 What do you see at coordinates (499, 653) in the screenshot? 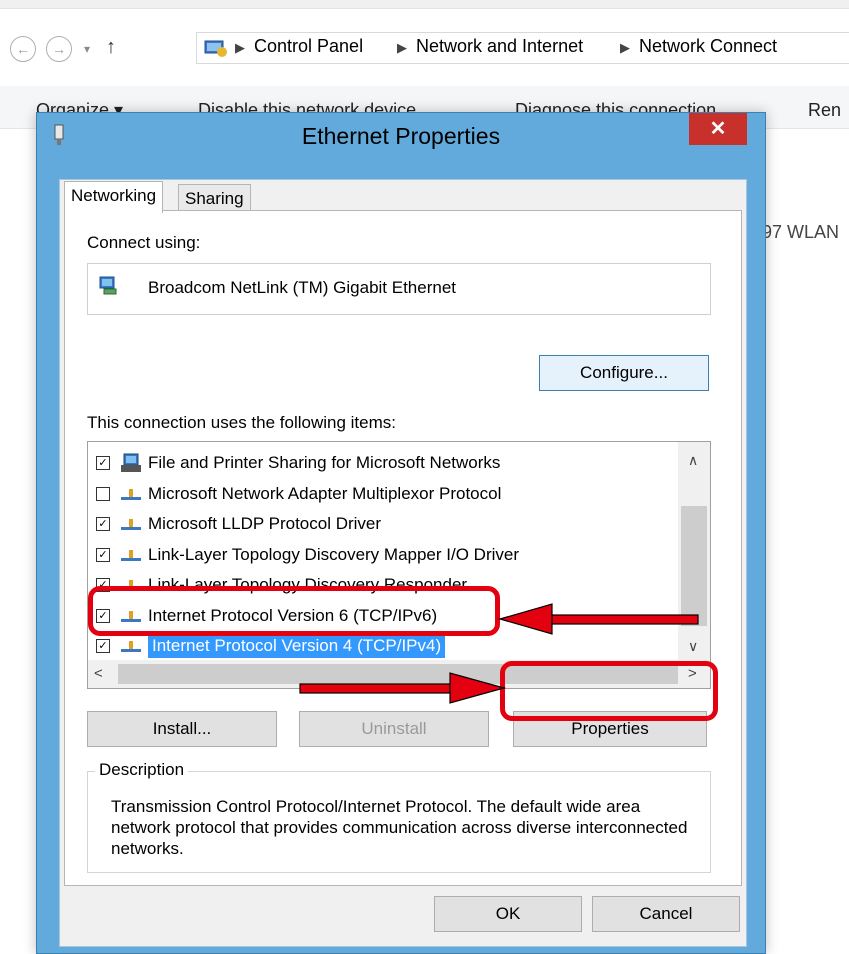
I see `annotation-arrows` at bounding box center [499, 653].